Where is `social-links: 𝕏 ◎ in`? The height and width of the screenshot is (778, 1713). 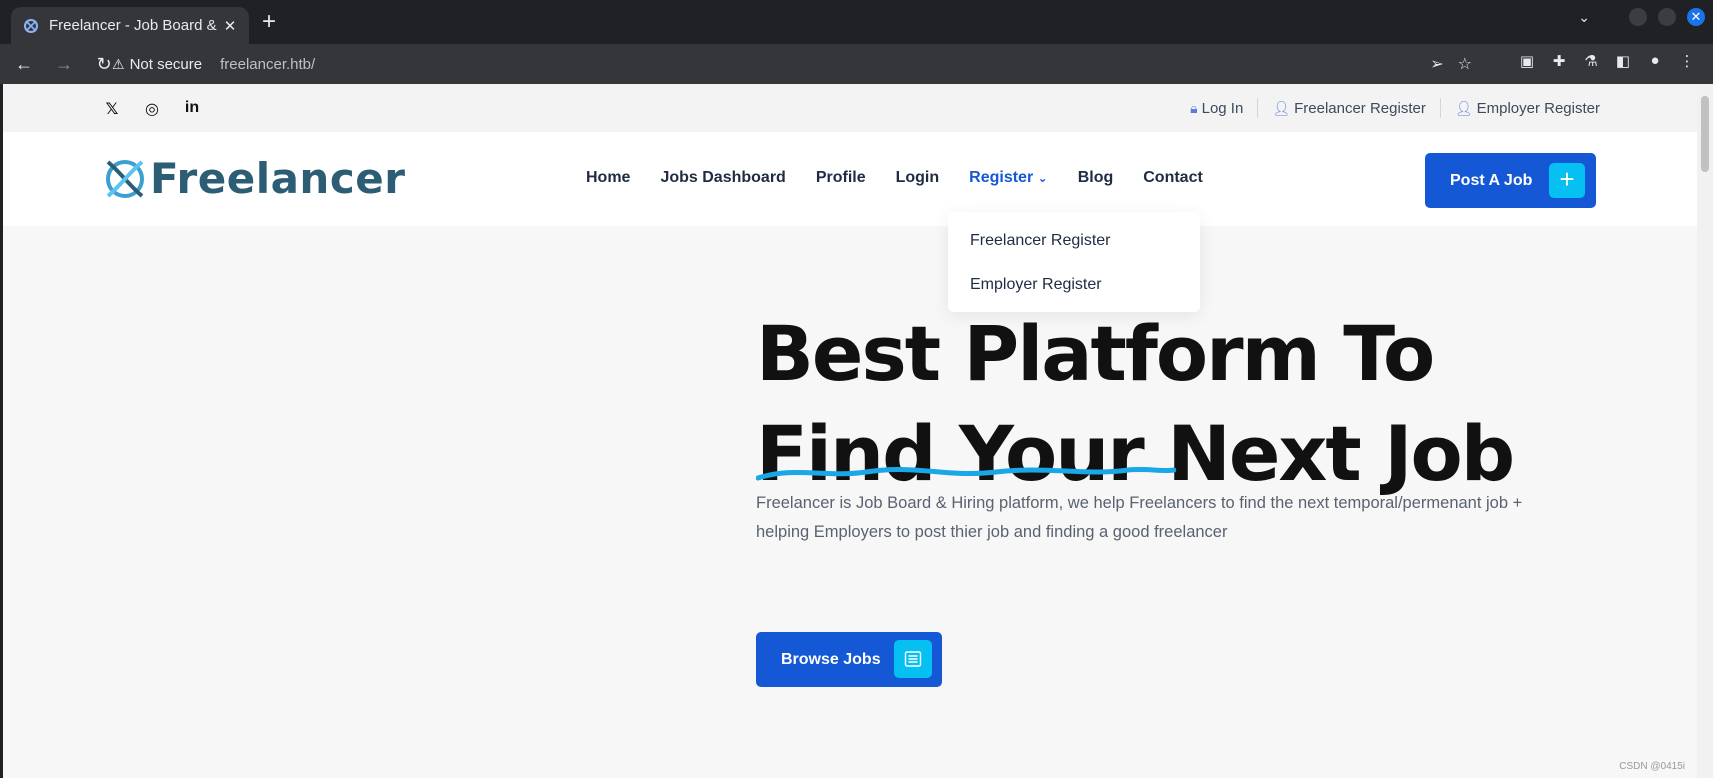
social-links: 𝕏 ◎ in is located at coordinates (163, 109).